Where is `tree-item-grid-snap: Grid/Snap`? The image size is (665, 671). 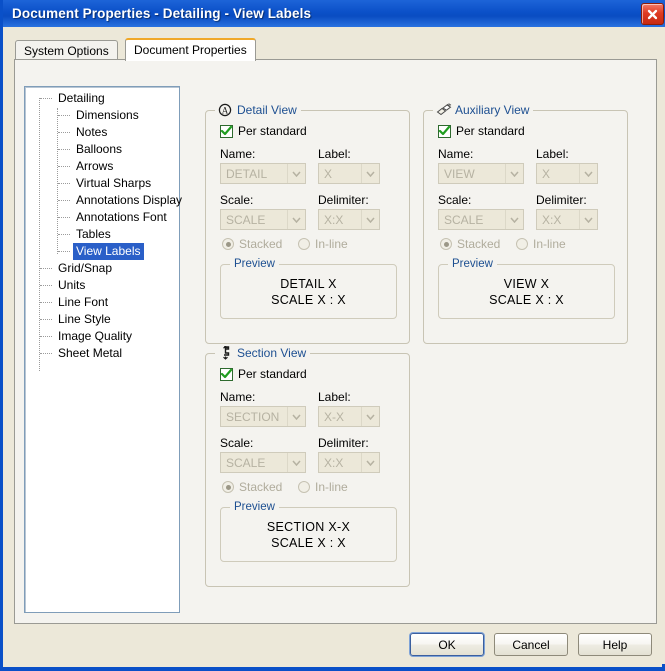 tree-item-grid-snap: Grid/Snap is located at coordinates (102, 268).